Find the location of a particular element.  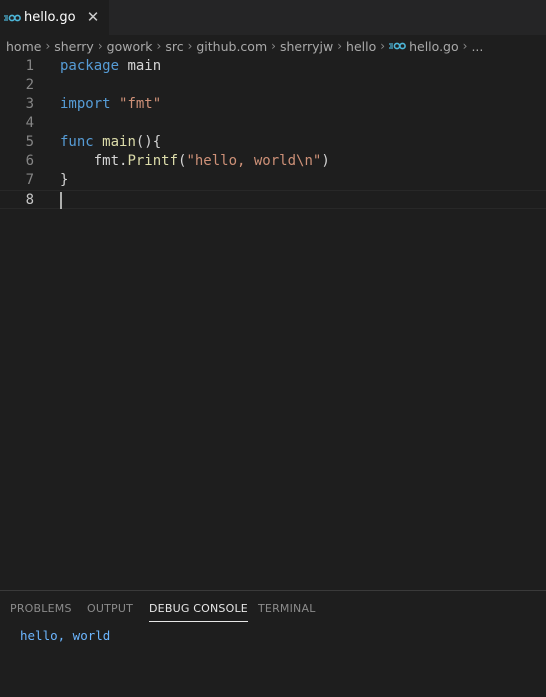

code-line: 1 package main is located at coordinates (273, 66).